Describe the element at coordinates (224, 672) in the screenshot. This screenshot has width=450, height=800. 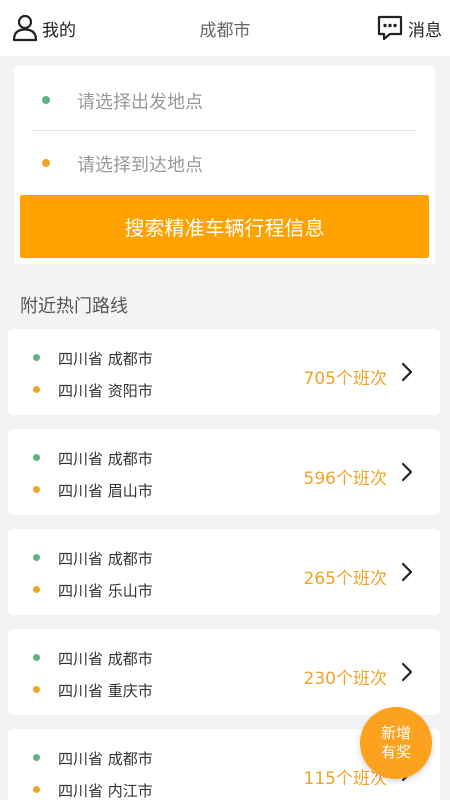
I see `route-card: 四川省 成都市 四川省 重庆市 230个班次` at that location.